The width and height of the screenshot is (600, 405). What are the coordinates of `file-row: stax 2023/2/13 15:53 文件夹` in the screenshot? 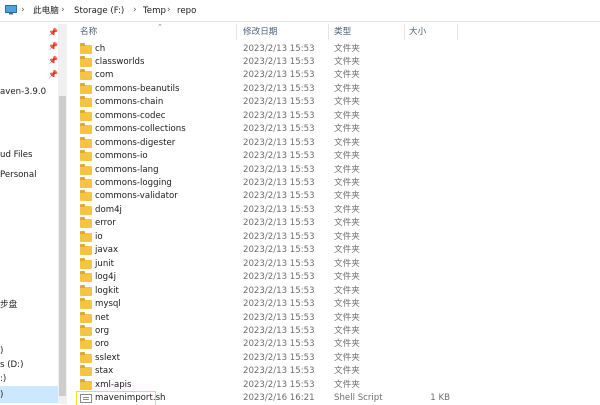 It's located at (336, 371).